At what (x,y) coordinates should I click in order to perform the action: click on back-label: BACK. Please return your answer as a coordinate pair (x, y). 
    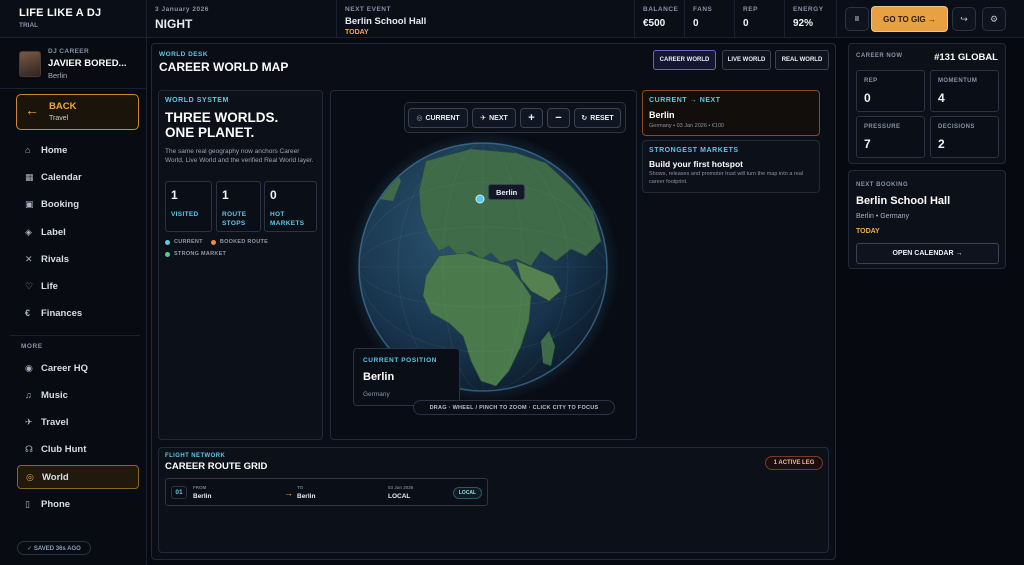
    Looking at the image, I should click on (63, 106).